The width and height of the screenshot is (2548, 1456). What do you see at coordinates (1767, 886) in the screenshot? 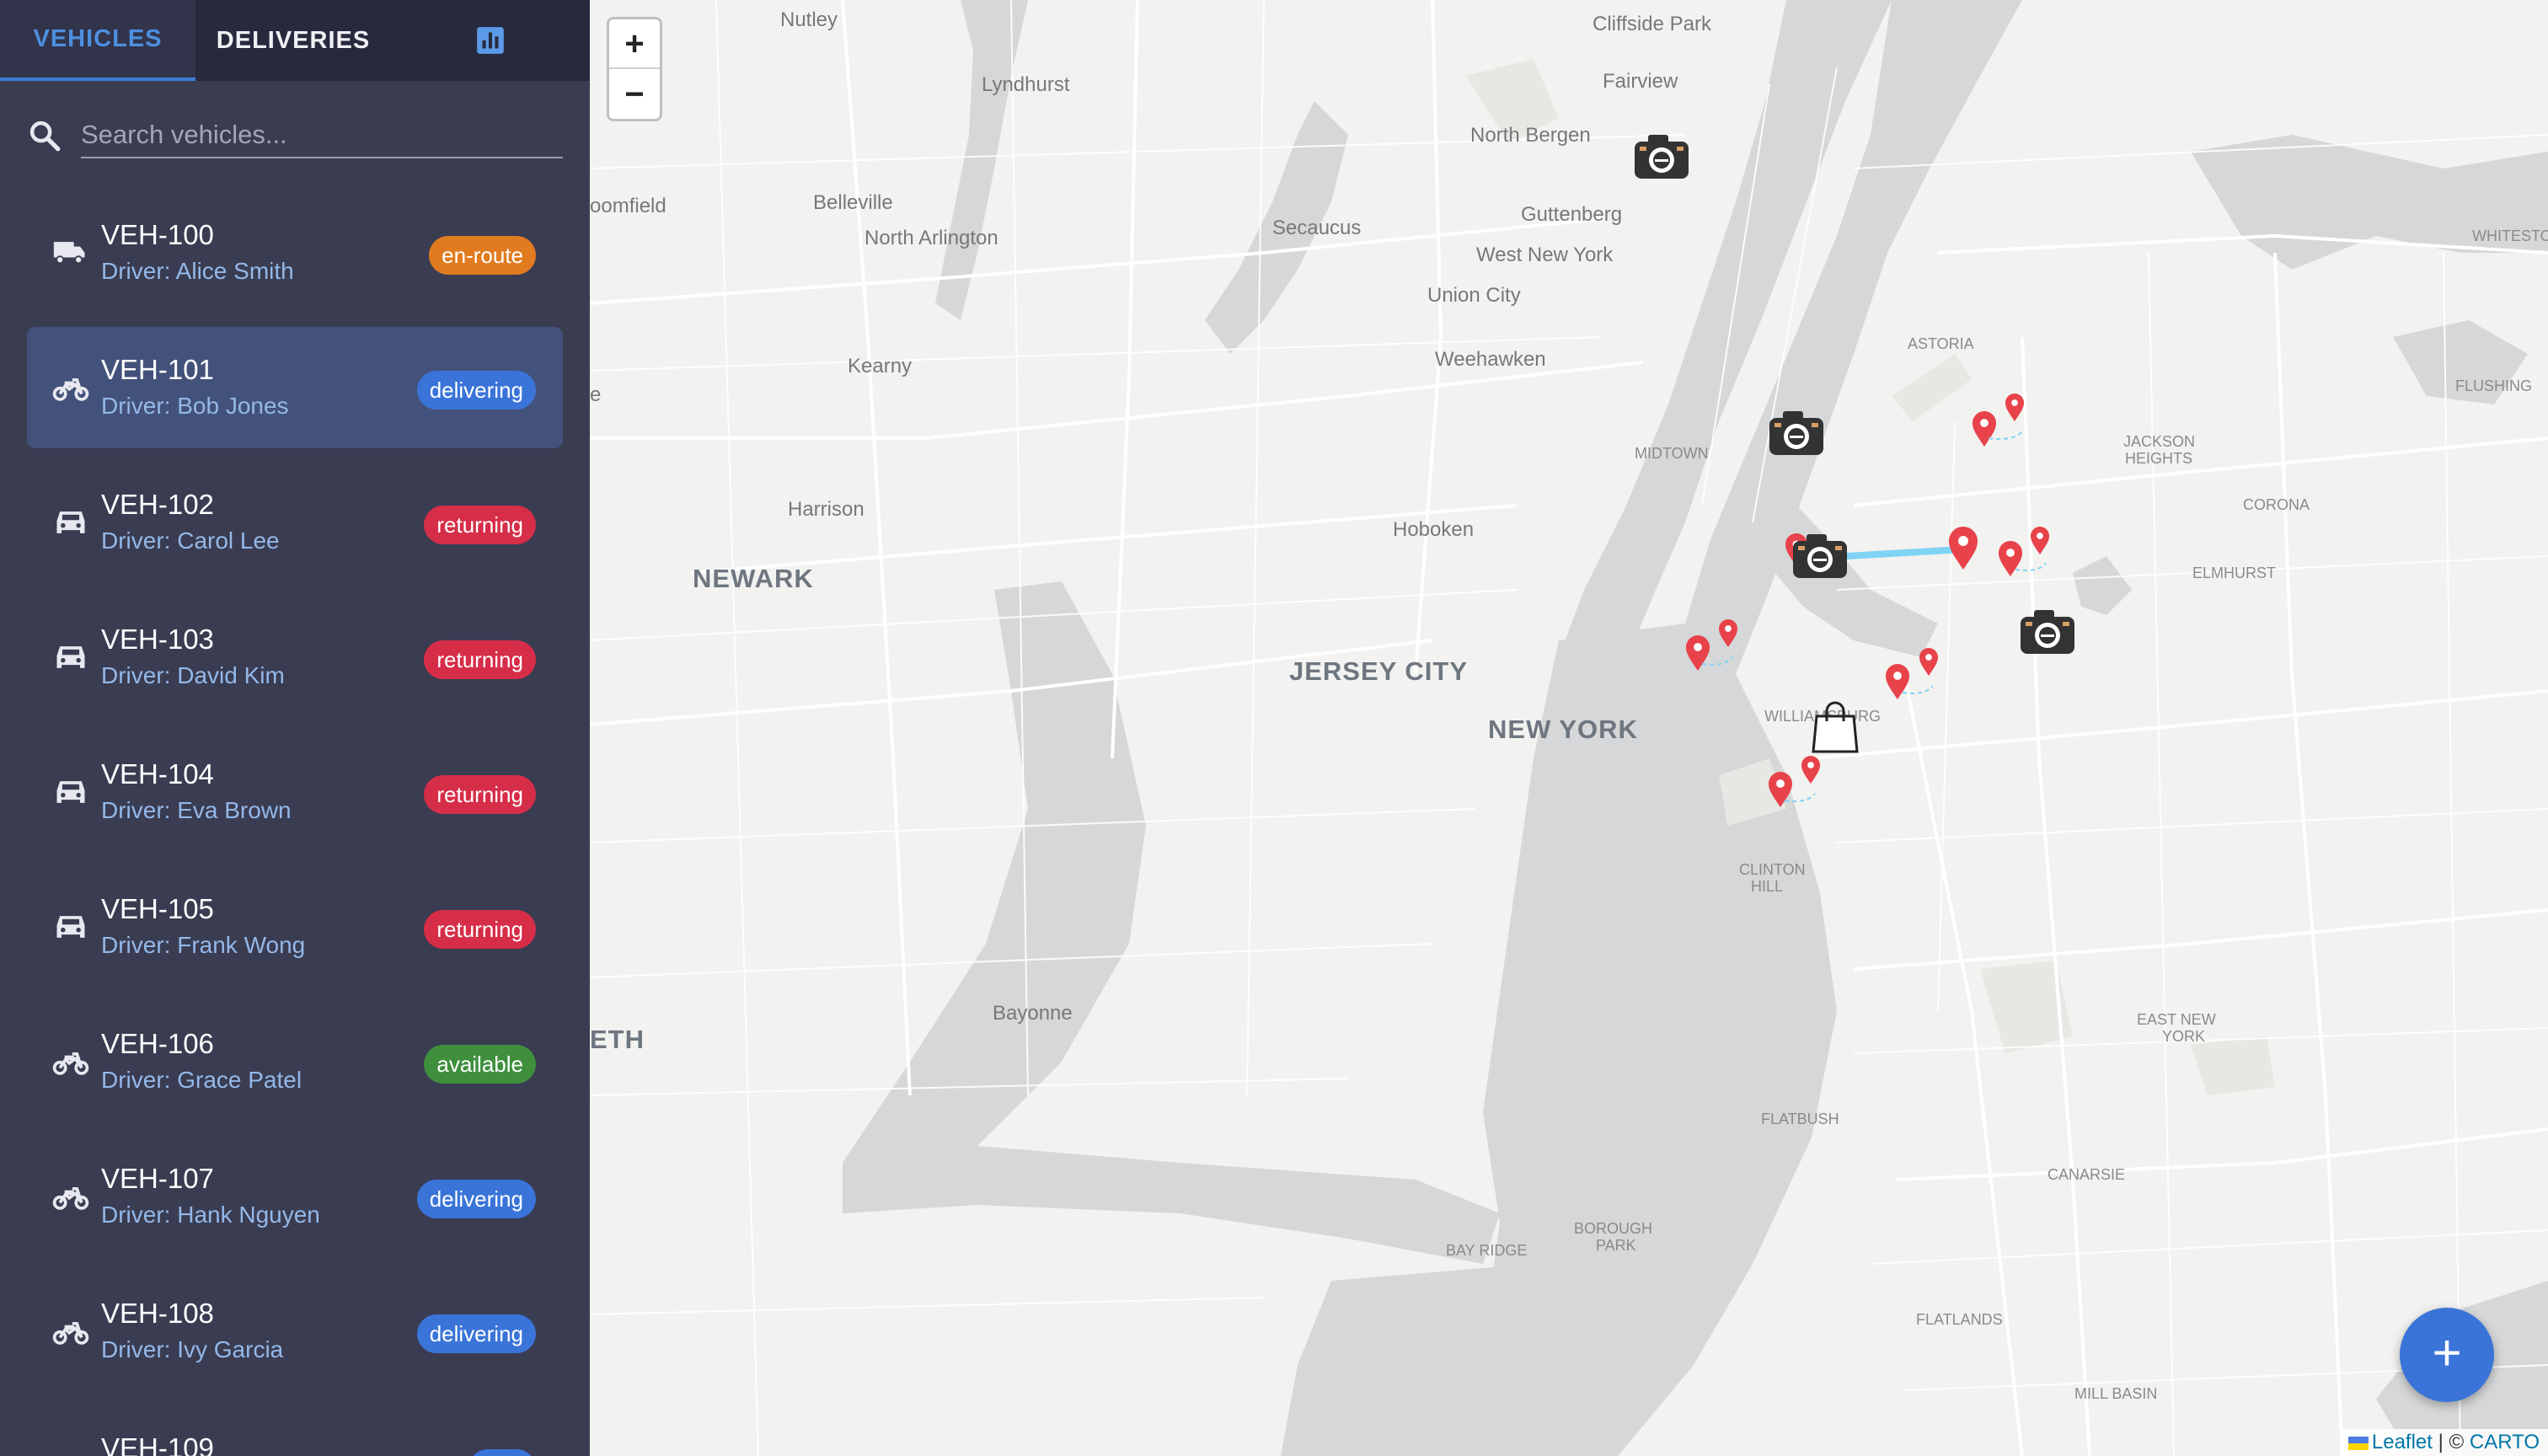
I see `map-label-clinton-hill-2: HILL` at bounding box center [1767, 886].